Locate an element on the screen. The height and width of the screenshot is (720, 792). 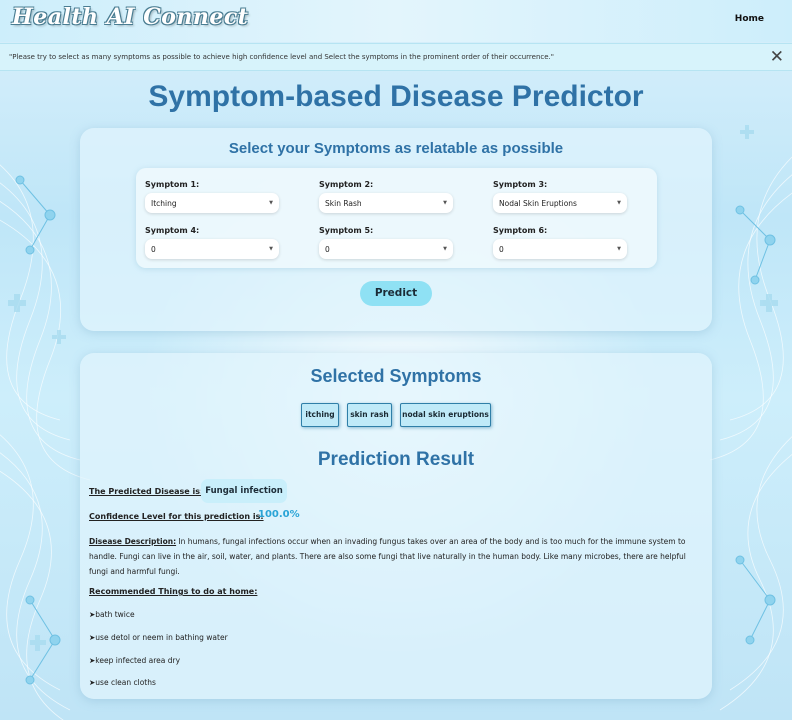
brand-logo: Health AI Connect is located at coordinates (130, 17).